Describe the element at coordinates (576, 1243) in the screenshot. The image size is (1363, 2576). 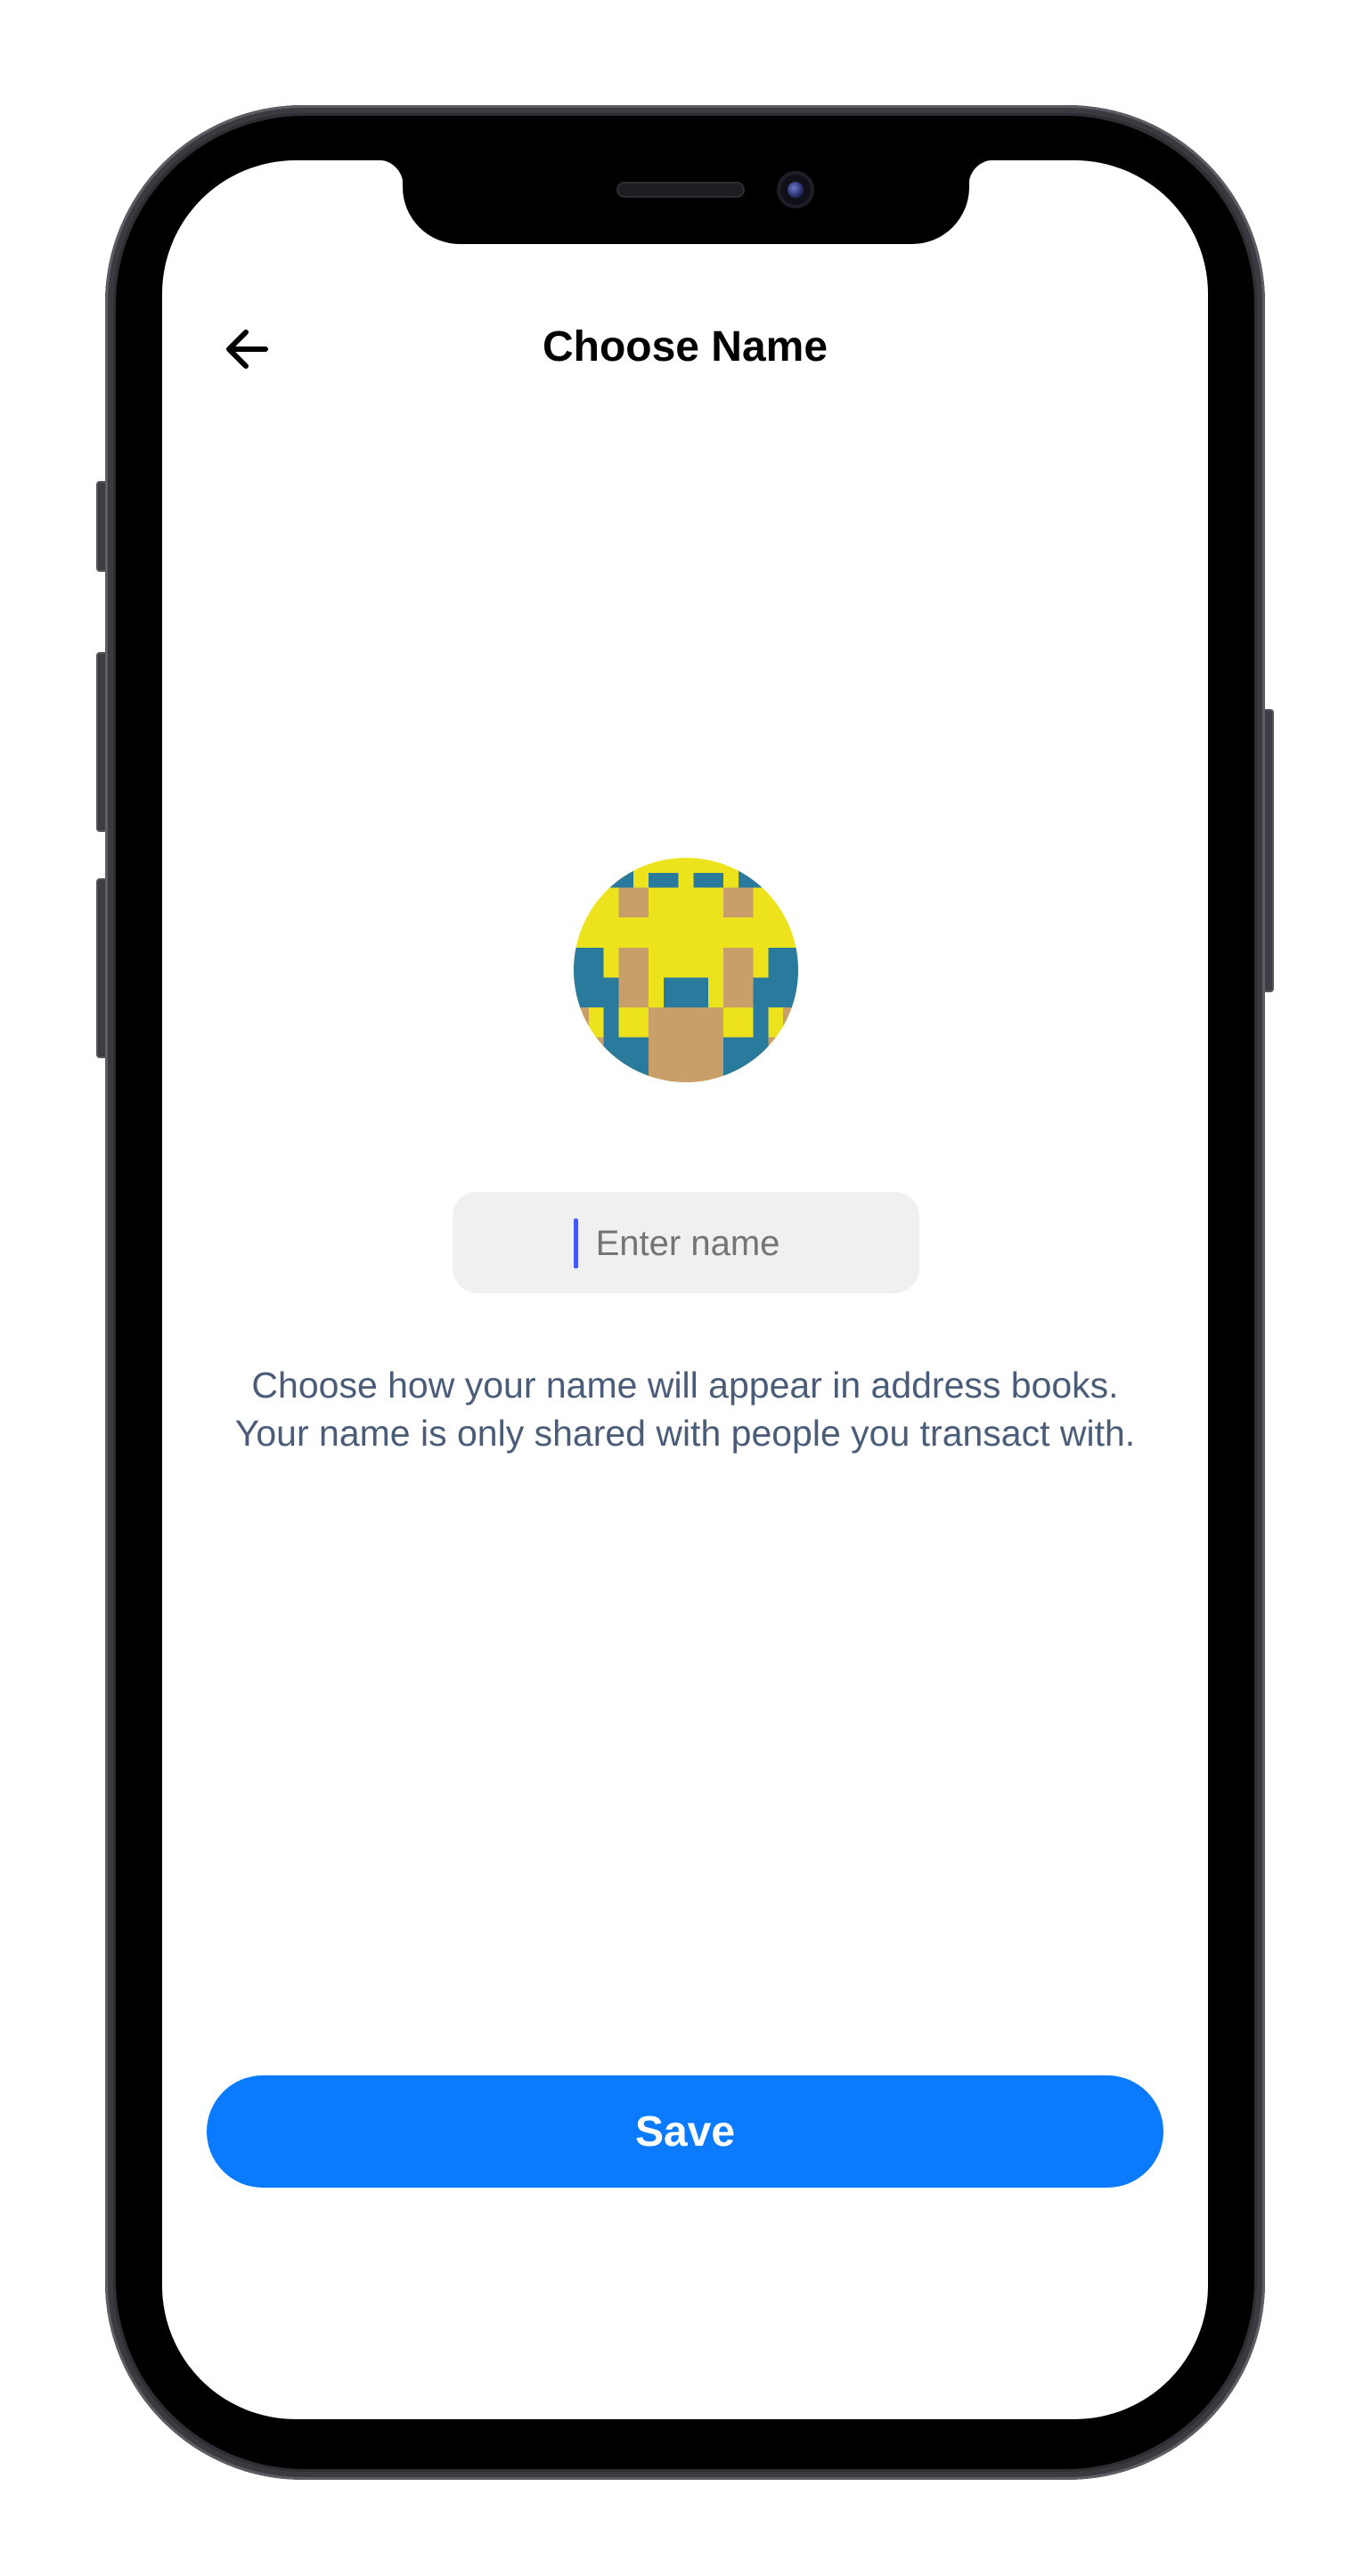
I see `text-caret` at that location.